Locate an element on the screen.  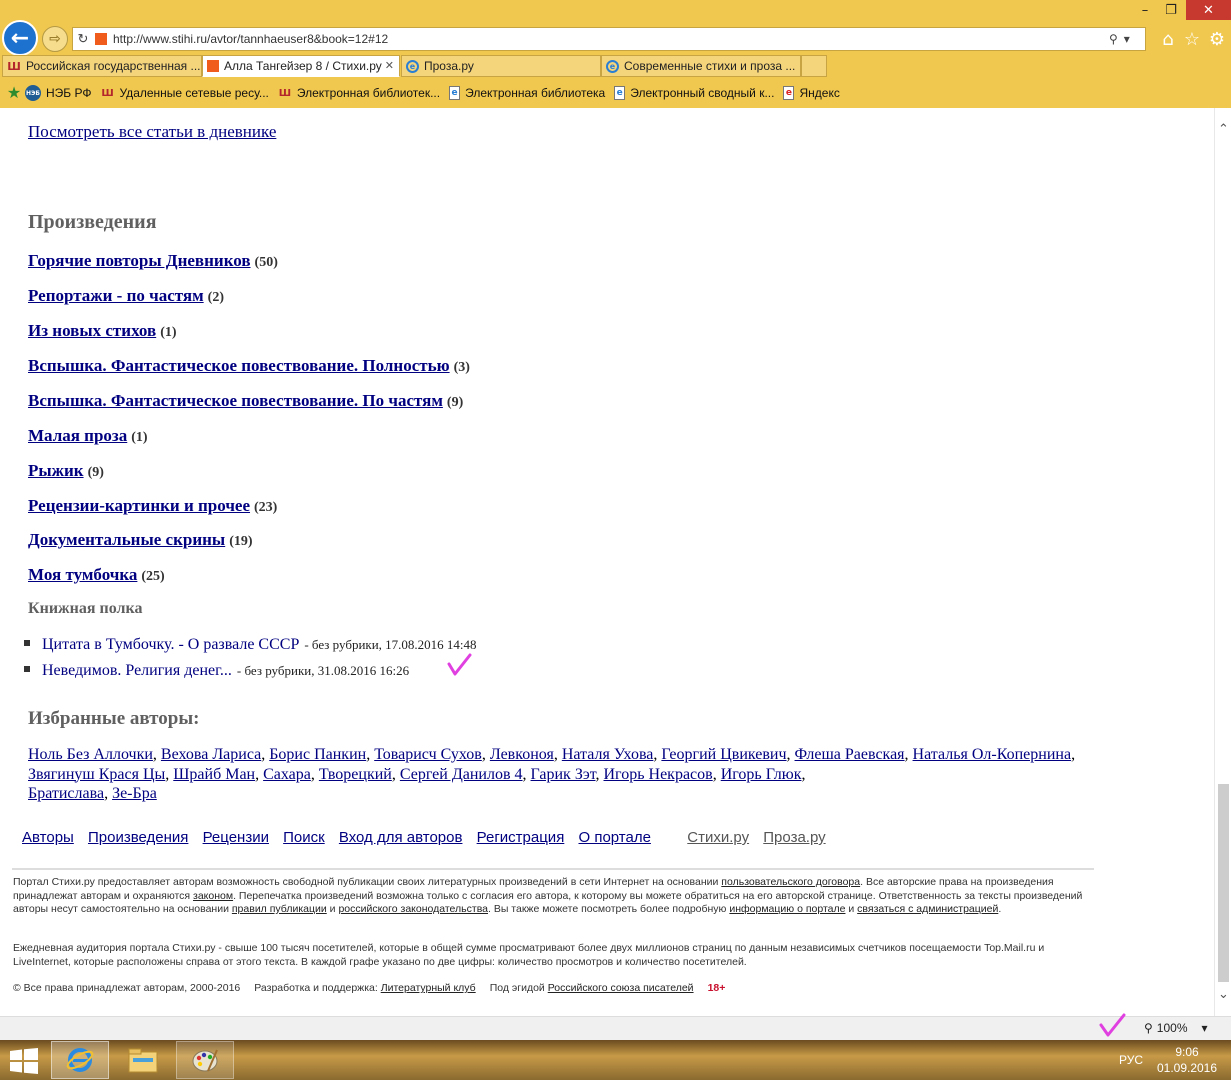
footer-link-register: Регистрация is located at coordinates (521, 837).